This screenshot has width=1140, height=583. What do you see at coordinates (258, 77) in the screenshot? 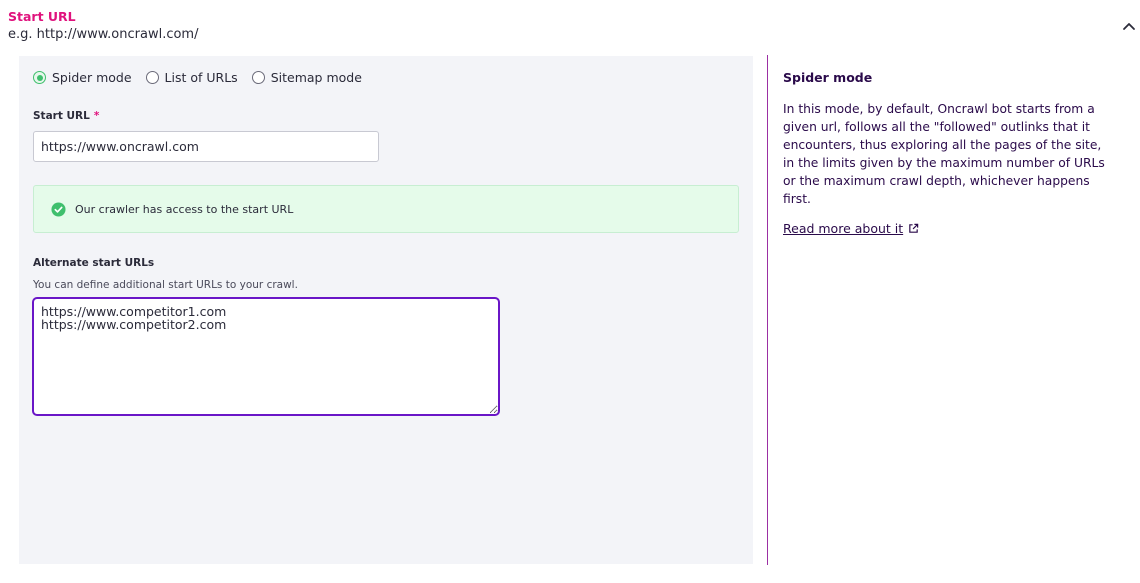
I see `radio-sitemap` at bounding box center [258, 77].